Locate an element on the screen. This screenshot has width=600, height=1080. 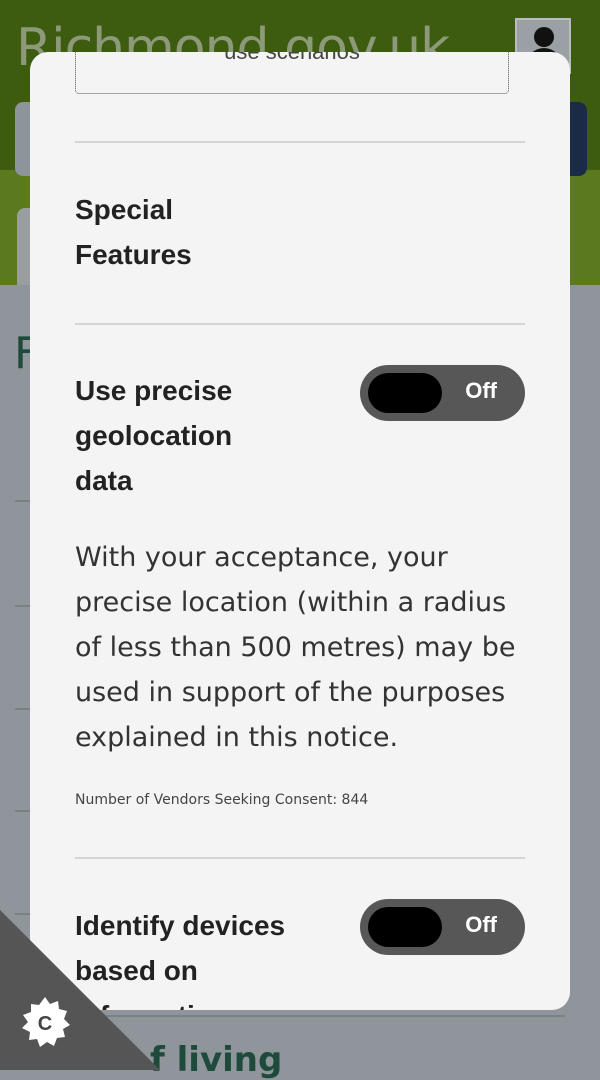
special-features-heading: Special Features is located at coordinates (133, 232).